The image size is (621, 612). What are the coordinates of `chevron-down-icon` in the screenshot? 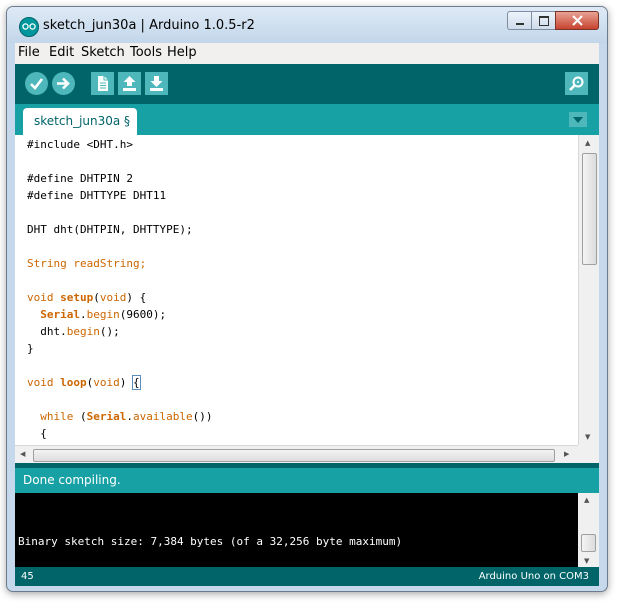 It's located at (578, 120).